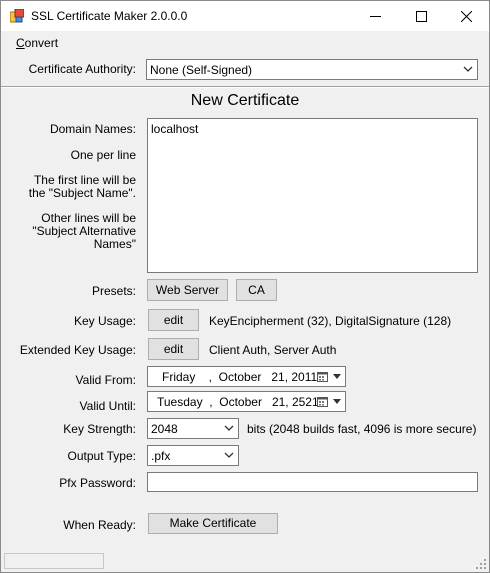 Image resolution: width=490 pixels, height=573 pixels. What do you see at coordinates (173, 349) in the screenshot?
I see `ext-key-usage-edit-button: edit` at bounding box center [173, 349].